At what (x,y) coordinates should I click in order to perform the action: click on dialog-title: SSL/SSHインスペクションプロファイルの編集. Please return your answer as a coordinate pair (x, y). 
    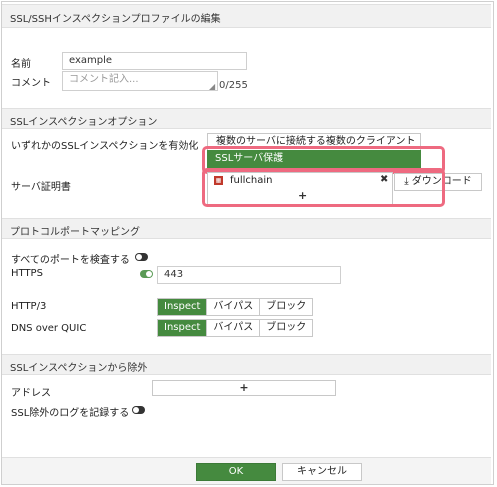
    Looking at the image, I should click on (115, 19).